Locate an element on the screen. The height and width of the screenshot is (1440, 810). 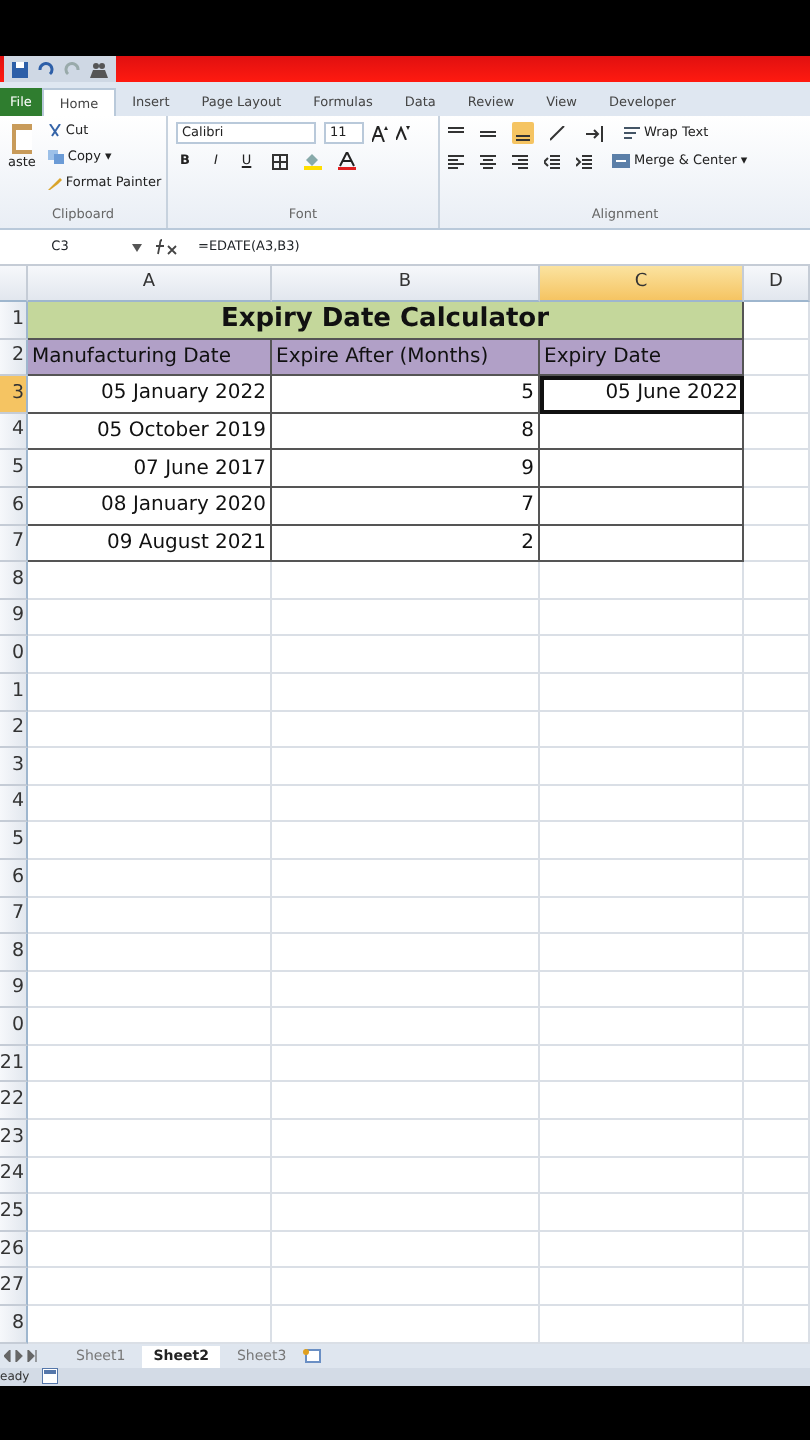
align-left-icon is located at coordinates (456, 161).